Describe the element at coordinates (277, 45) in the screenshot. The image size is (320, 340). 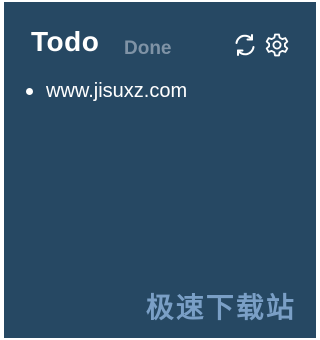
I see `gear-icon` at that location.